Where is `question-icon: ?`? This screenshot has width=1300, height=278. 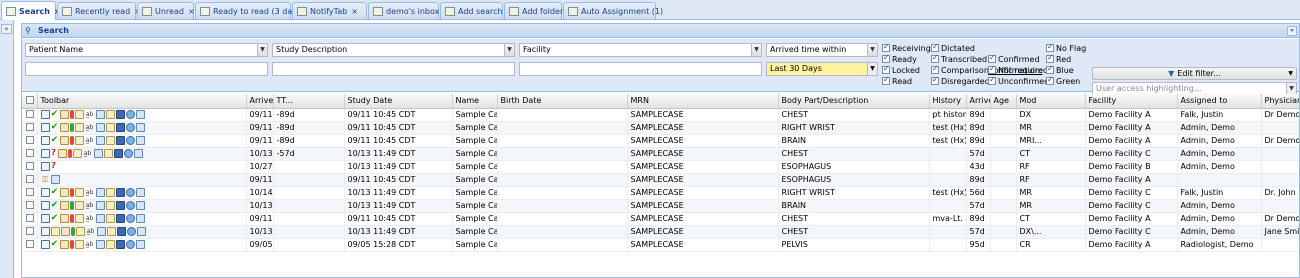 question-icon: ? is located at coordinates (54, 166).